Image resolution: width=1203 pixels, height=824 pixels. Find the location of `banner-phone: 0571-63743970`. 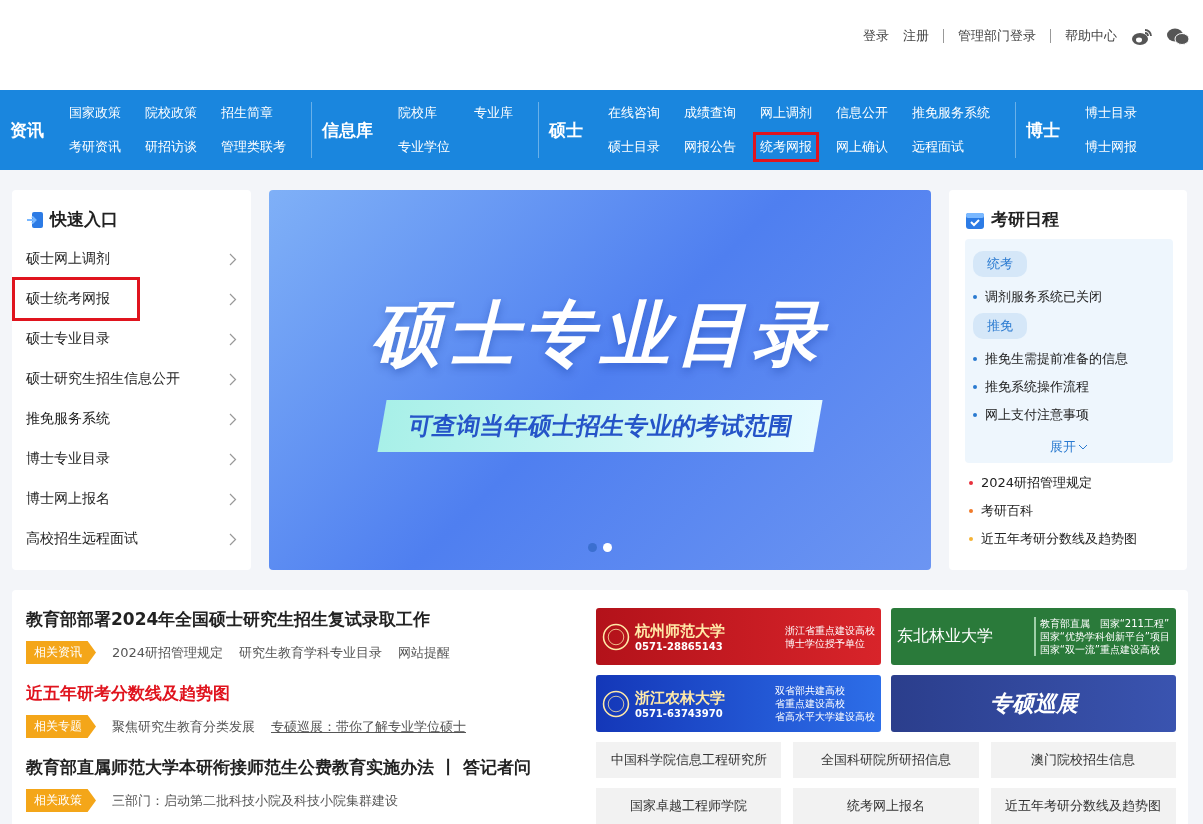

banner-phone: 0571-63743970 is located at coordinates (679, 713).